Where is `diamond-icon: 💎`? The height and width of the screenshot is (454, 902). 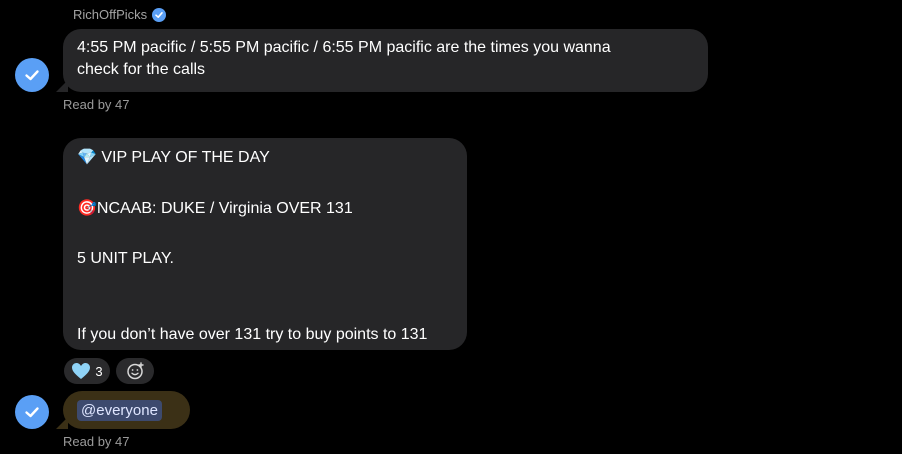 diamond-icon: 💎 is located at coordinates (87, 156).